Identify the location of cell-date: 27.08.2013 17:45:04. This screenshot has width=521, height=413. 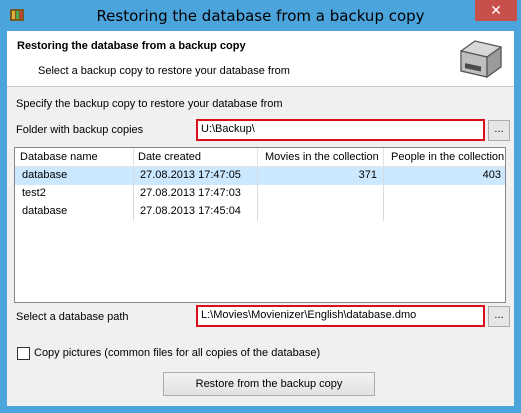
(190, 211).